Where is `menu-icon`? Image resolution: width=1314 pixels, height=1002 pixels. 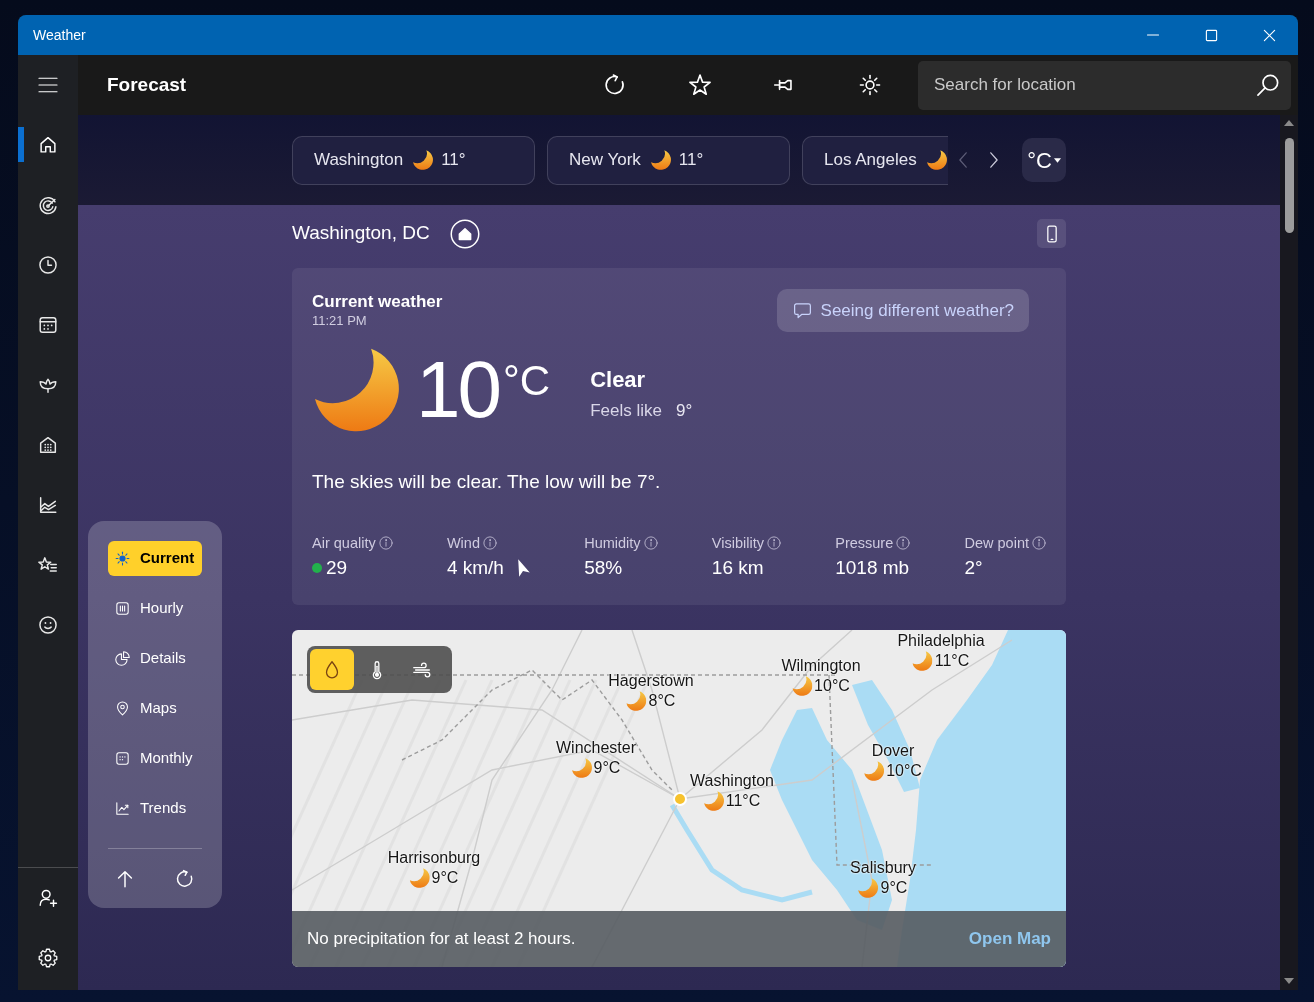 menu-icon is located at coordinates (48, 85).